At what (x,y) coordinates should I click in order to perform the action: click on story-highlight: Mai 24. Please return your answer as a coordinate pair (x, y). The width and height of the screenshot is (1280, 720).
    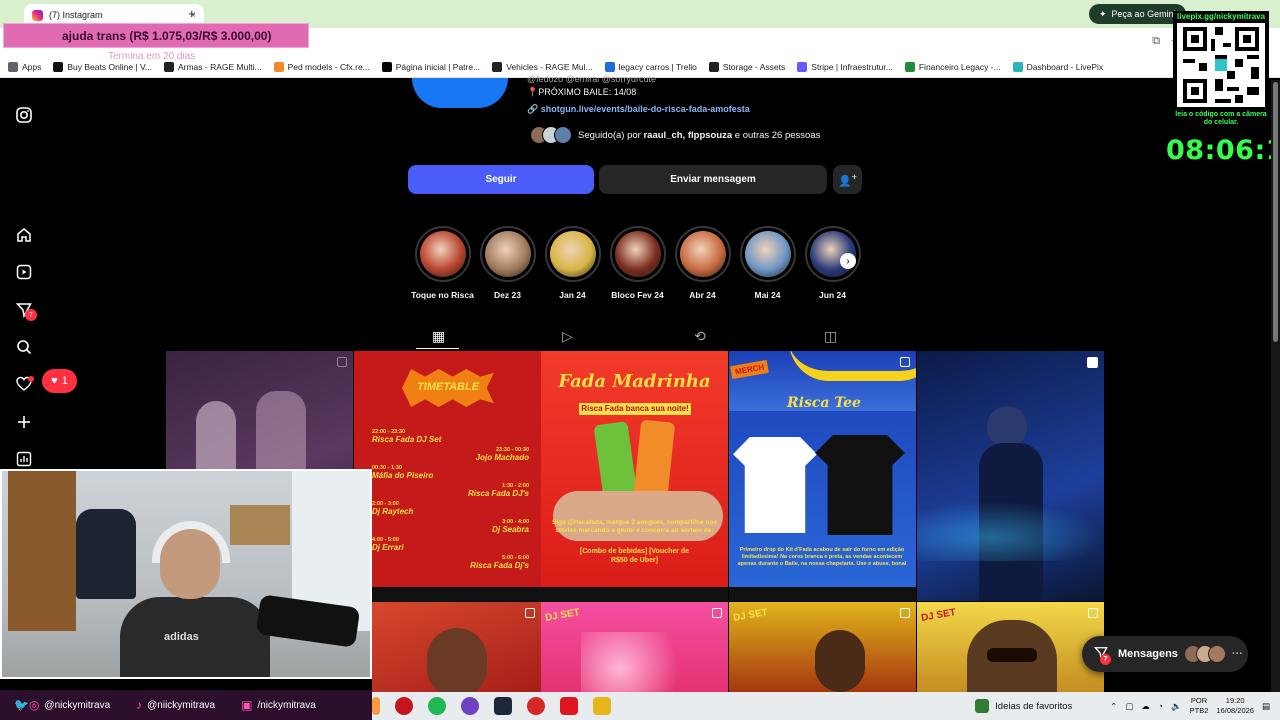
    Looking at the image, I should click on (767, 263).